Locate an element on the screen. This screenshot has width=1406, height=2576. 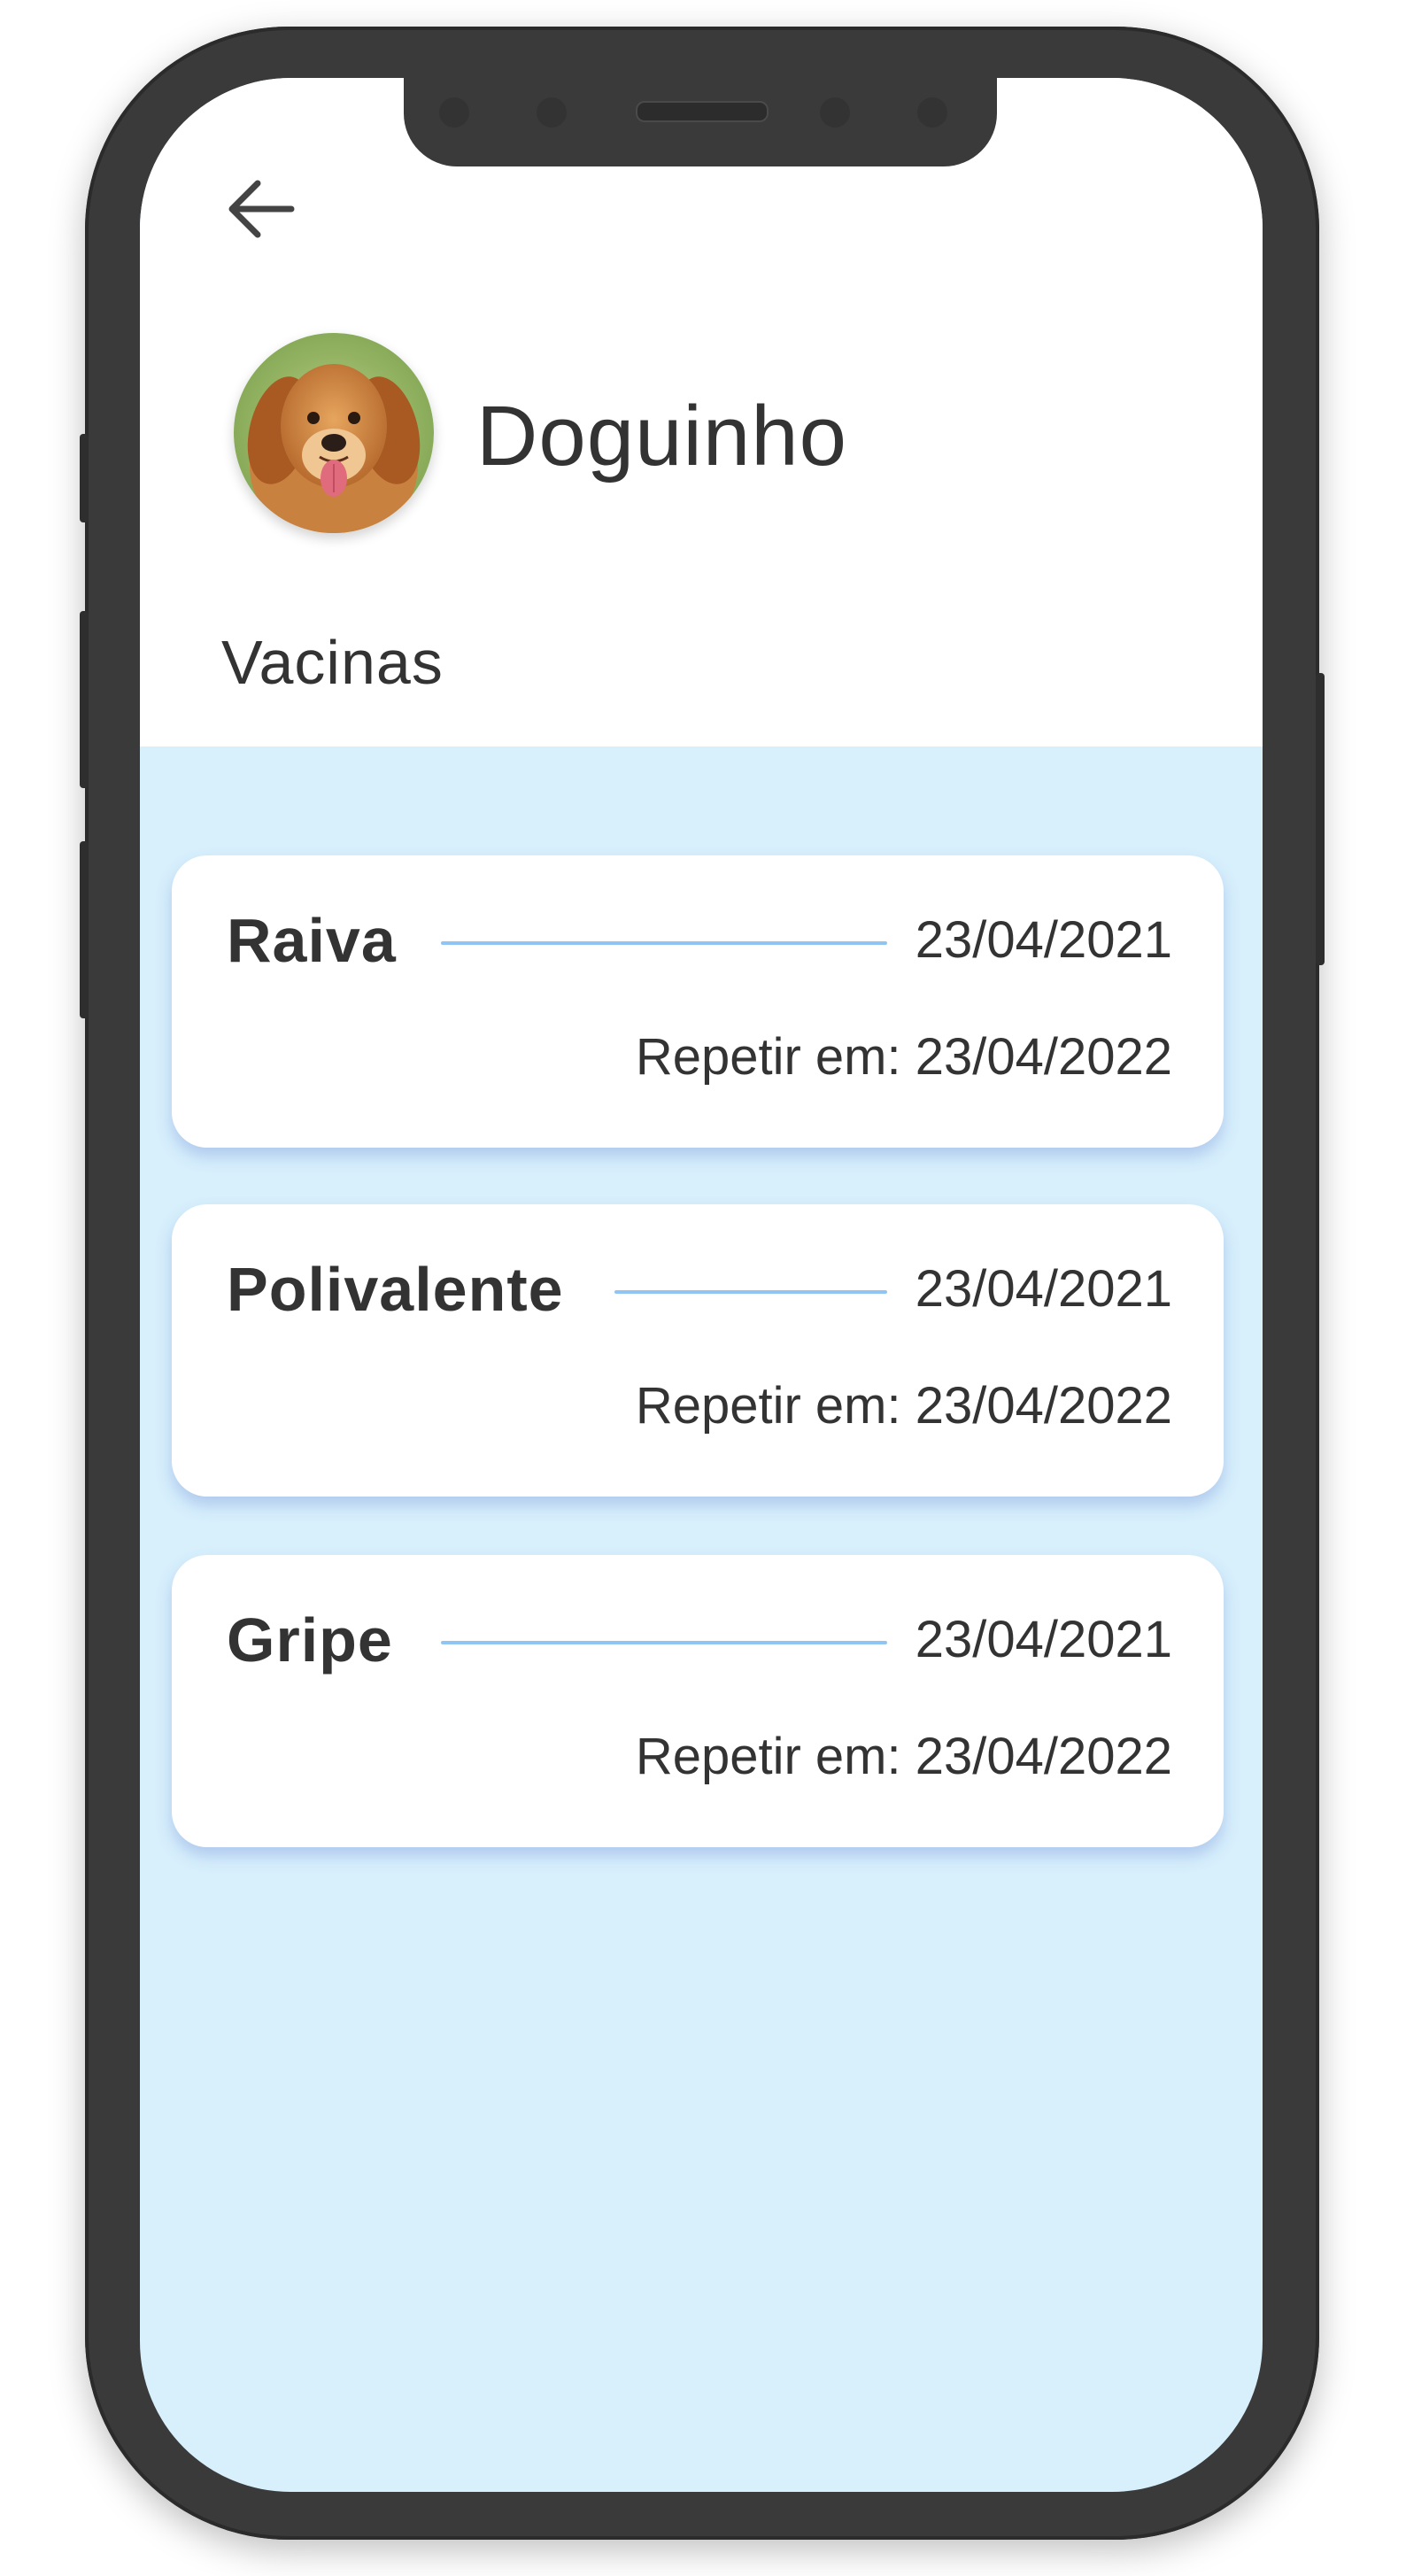
earpiece-speaker is located at coordinates (702, 111).